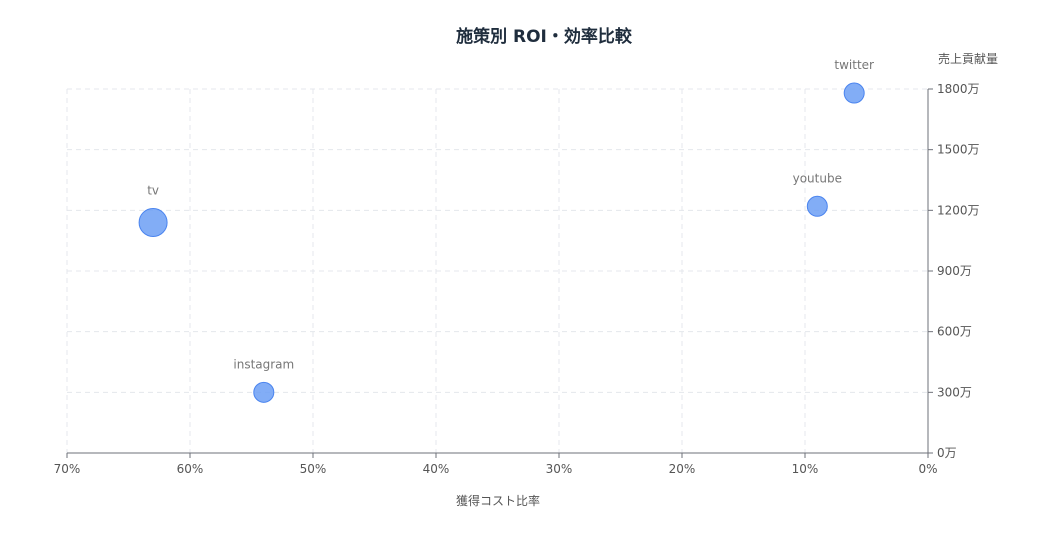  I want to click on y-tick-label: 900万, so click(954, 271).